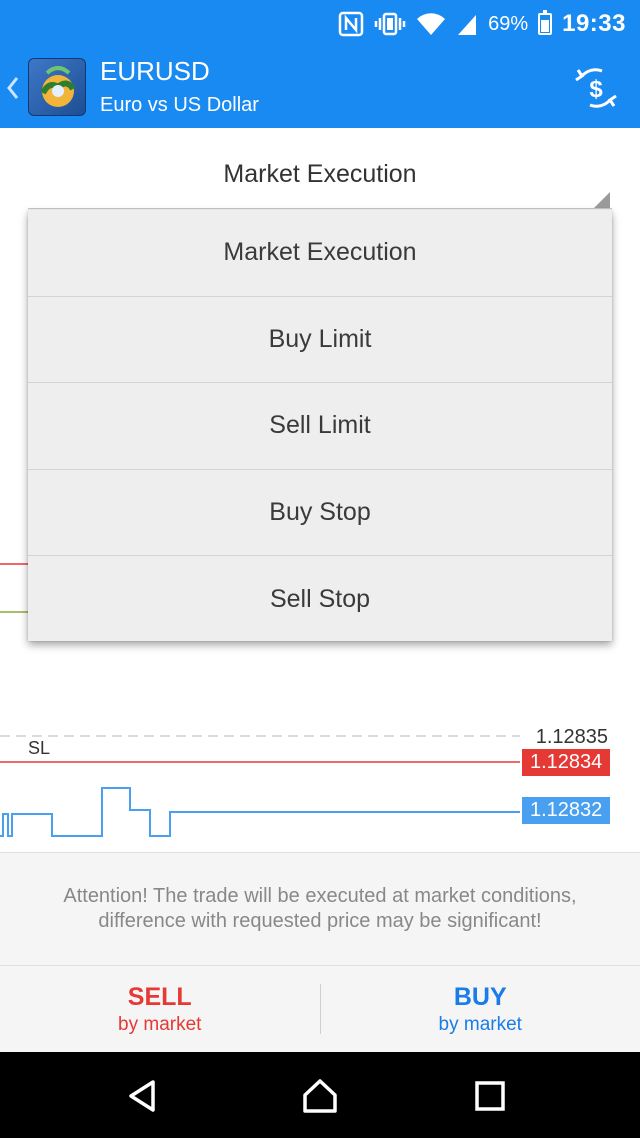  What do you see at coordinates (490, 1096) in the screenshot?
I see `recent-apps-square-icon` at bounding box center [490, 1096].